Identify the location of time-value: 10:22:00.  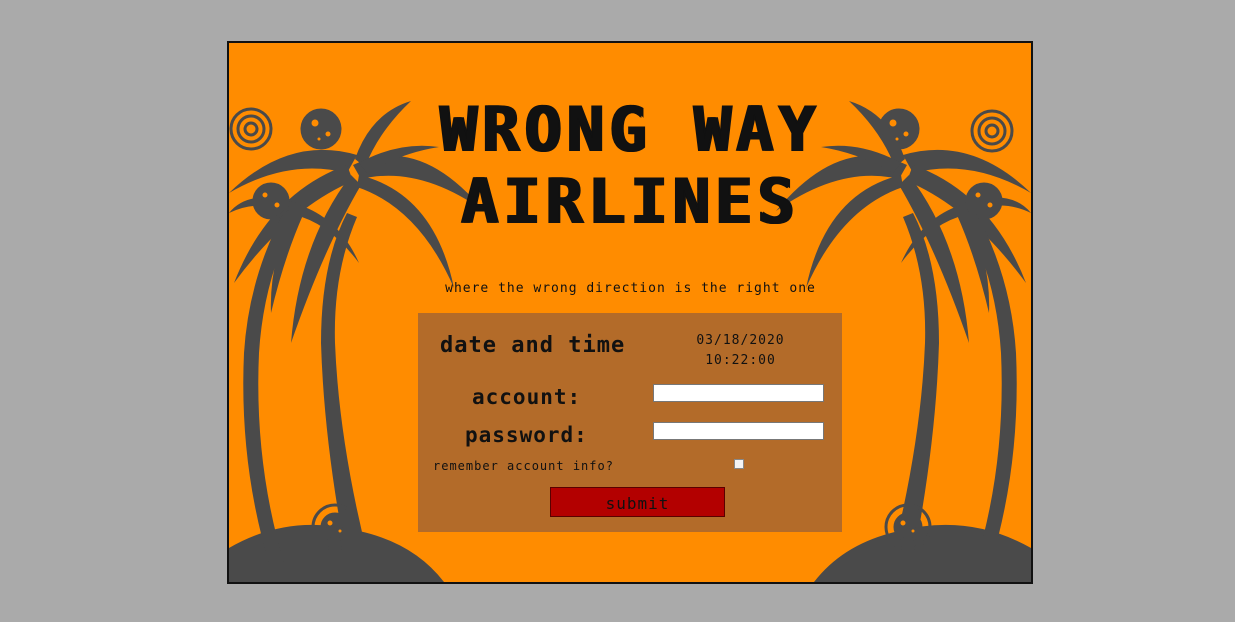
(740, 360).